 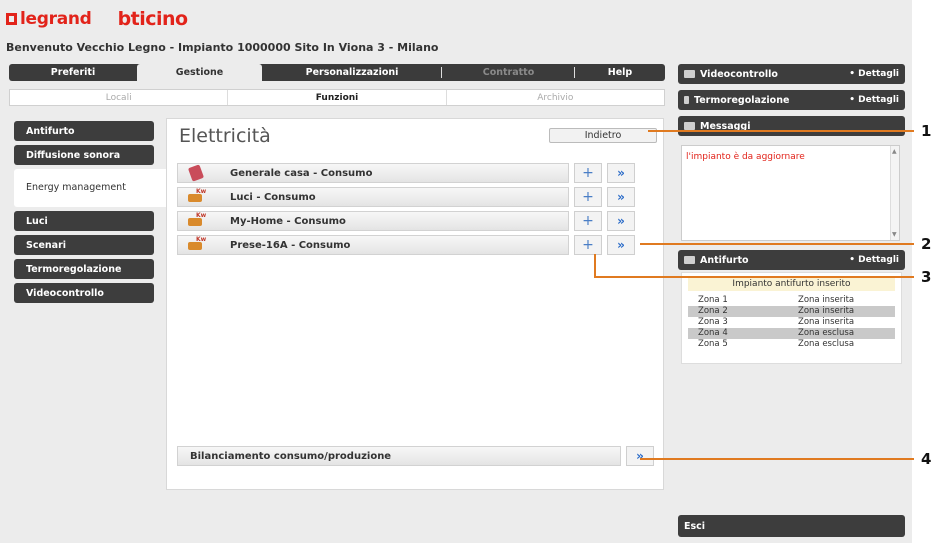 What do you see at coordinates (689, 260) in the screenshot?
I see `lock-icon` at bounding box center [689, 260].